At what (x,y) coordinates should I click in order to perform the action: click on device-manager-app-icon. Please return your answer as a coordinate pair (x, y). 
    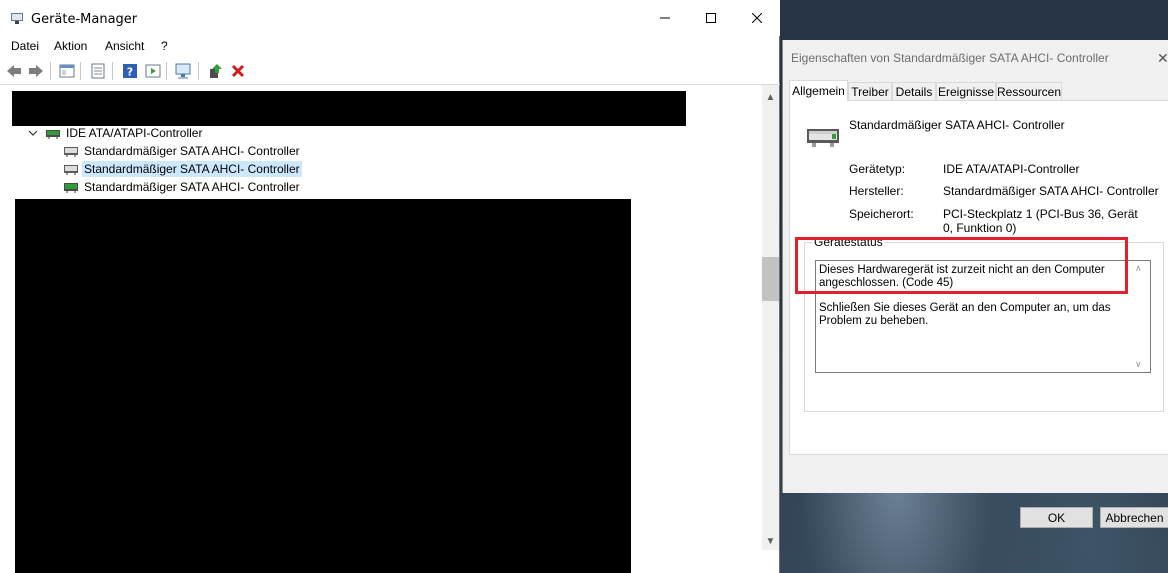
    Looking at the image, I should click on (17, 18).